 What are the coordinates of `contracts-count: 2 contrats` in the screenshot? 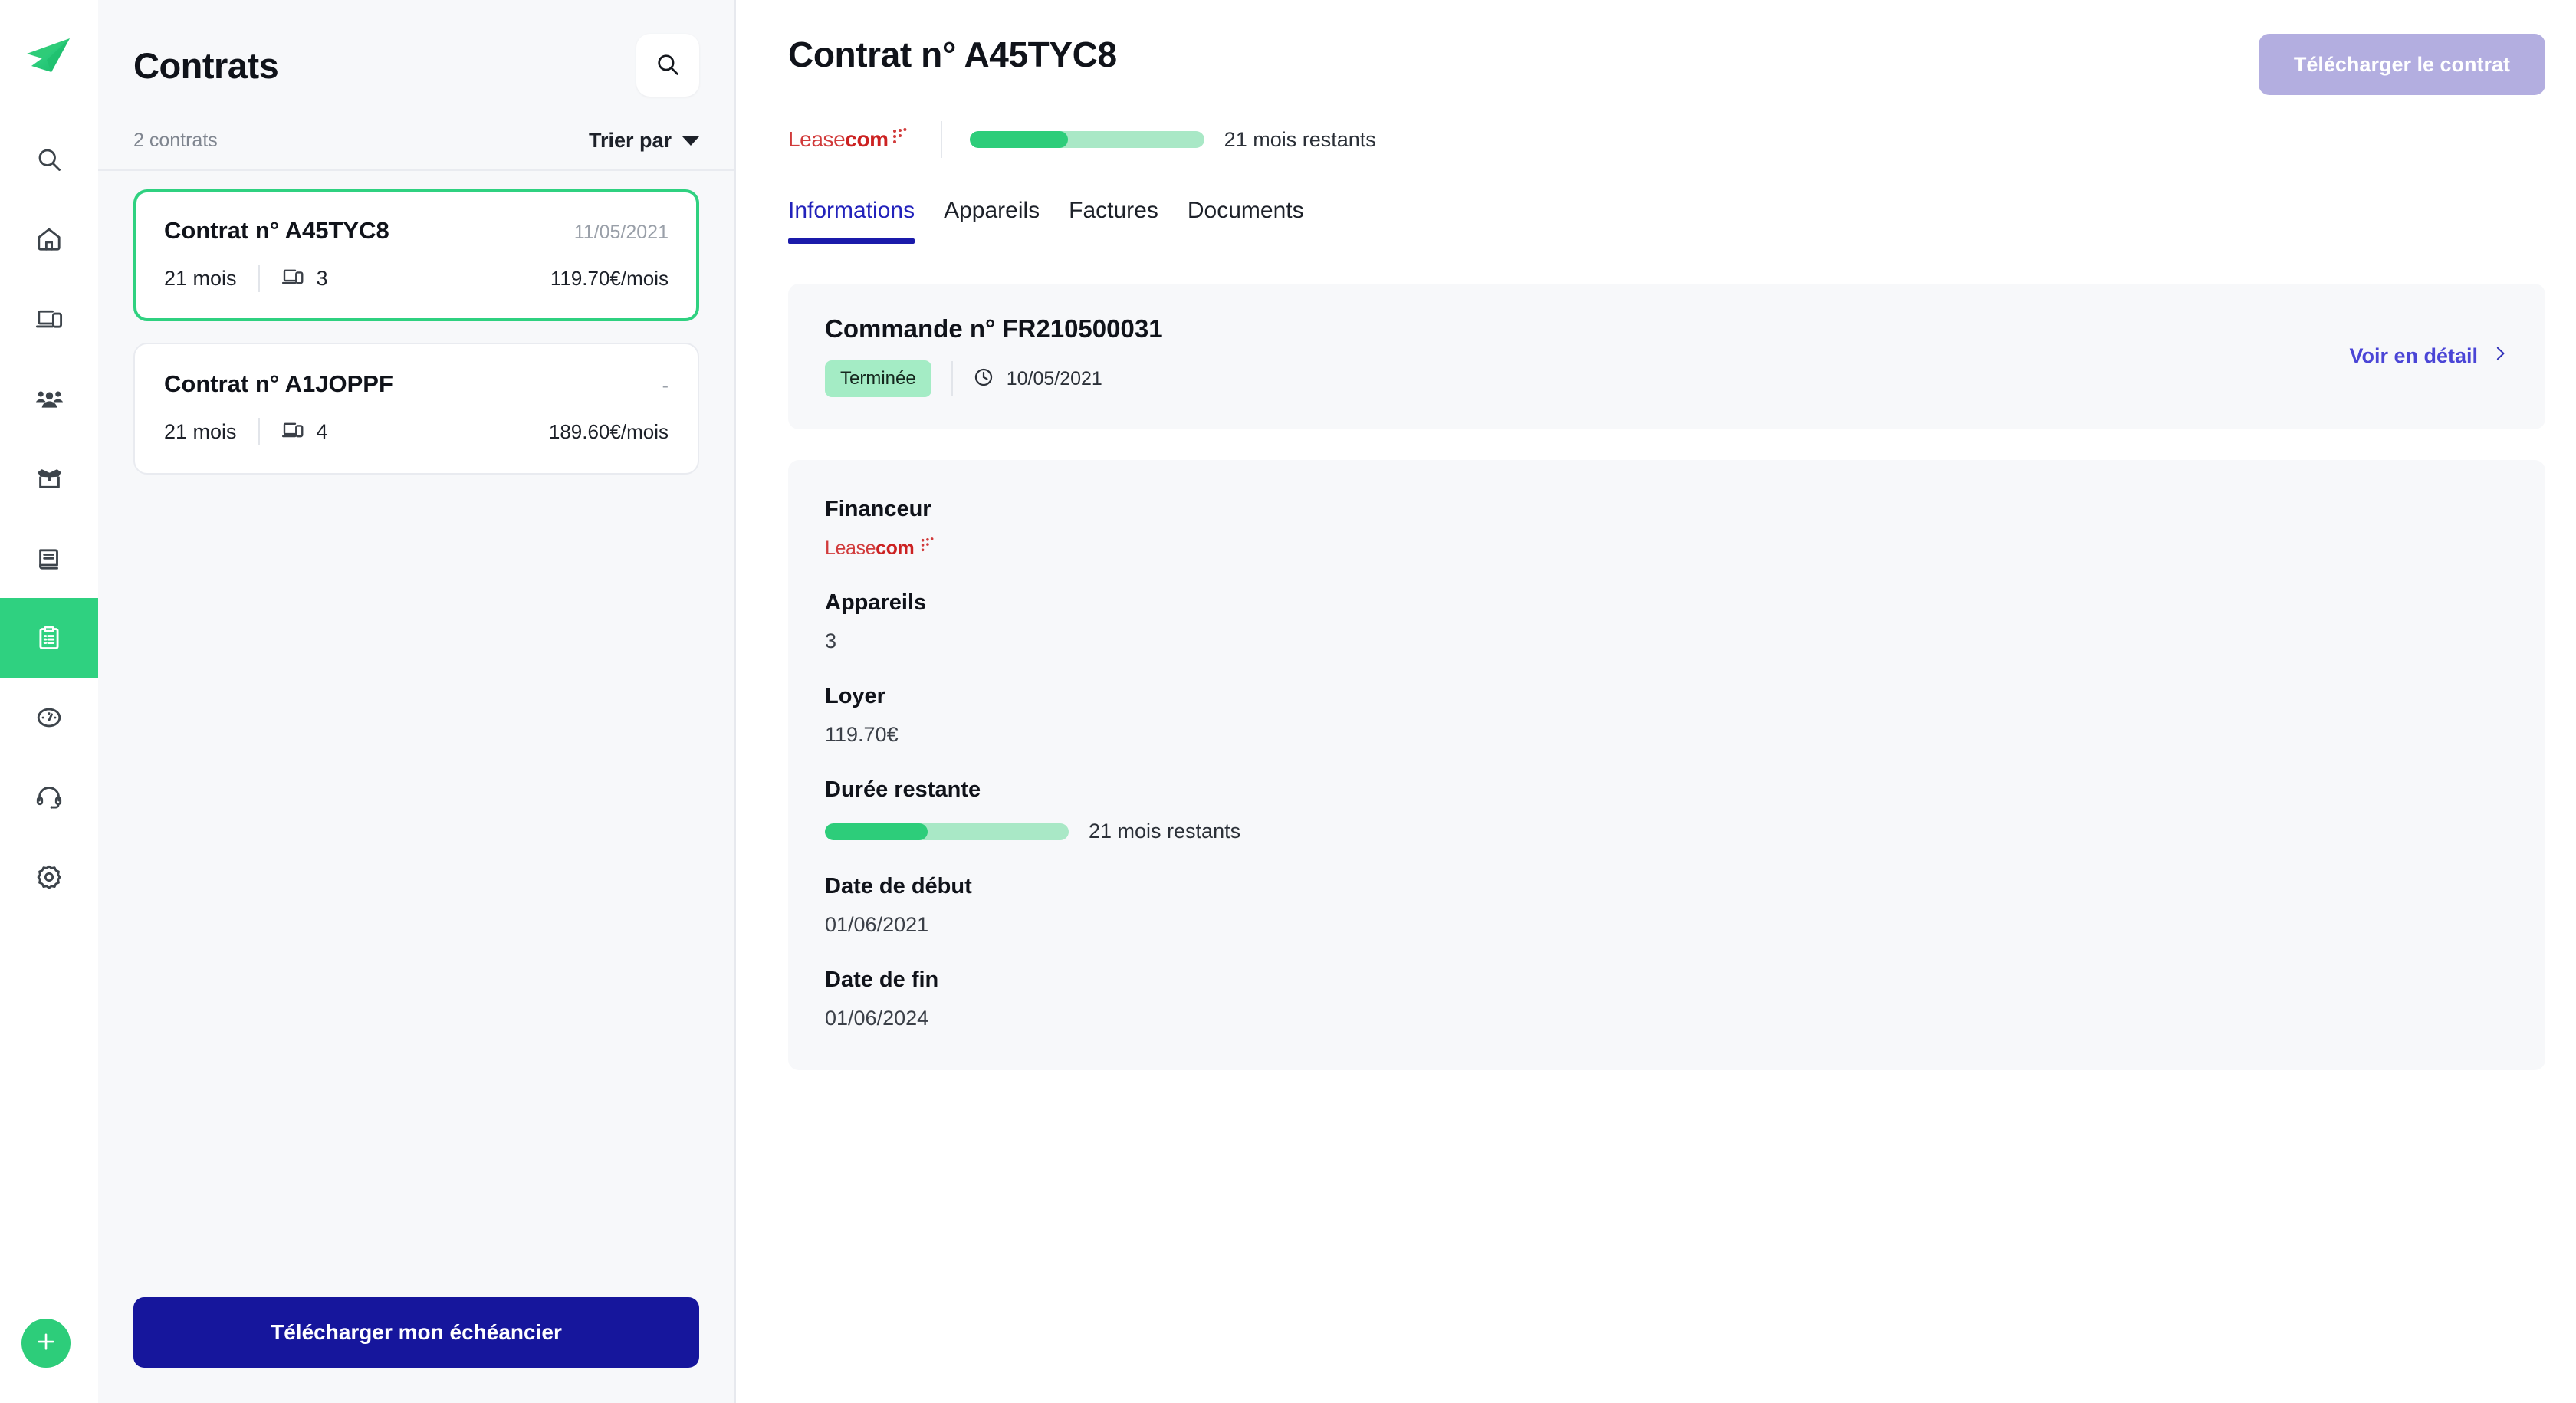 It's located at (176, 141).